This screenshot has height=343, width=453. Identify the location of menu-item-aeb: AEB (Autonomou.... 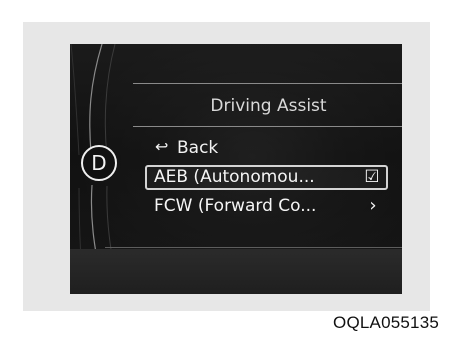
(234, 177).